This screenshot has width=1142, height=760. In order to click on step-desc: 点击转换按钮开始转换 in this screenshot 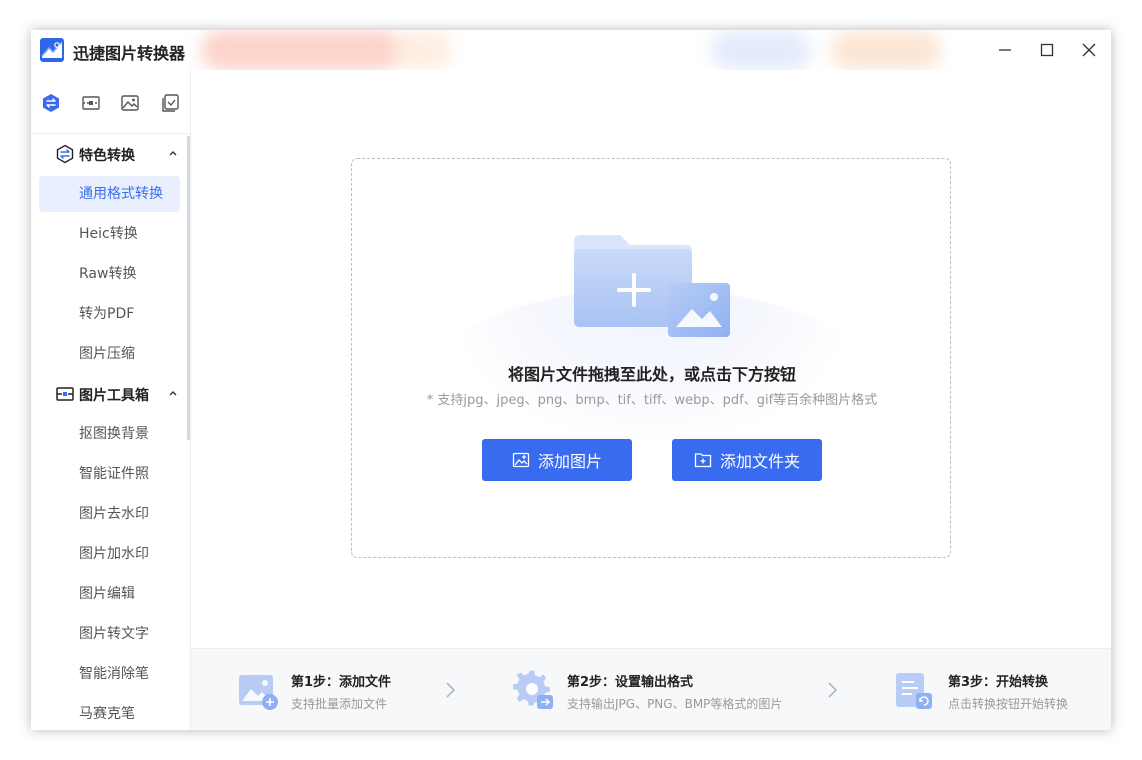, I will do `click(1008, 704)`.